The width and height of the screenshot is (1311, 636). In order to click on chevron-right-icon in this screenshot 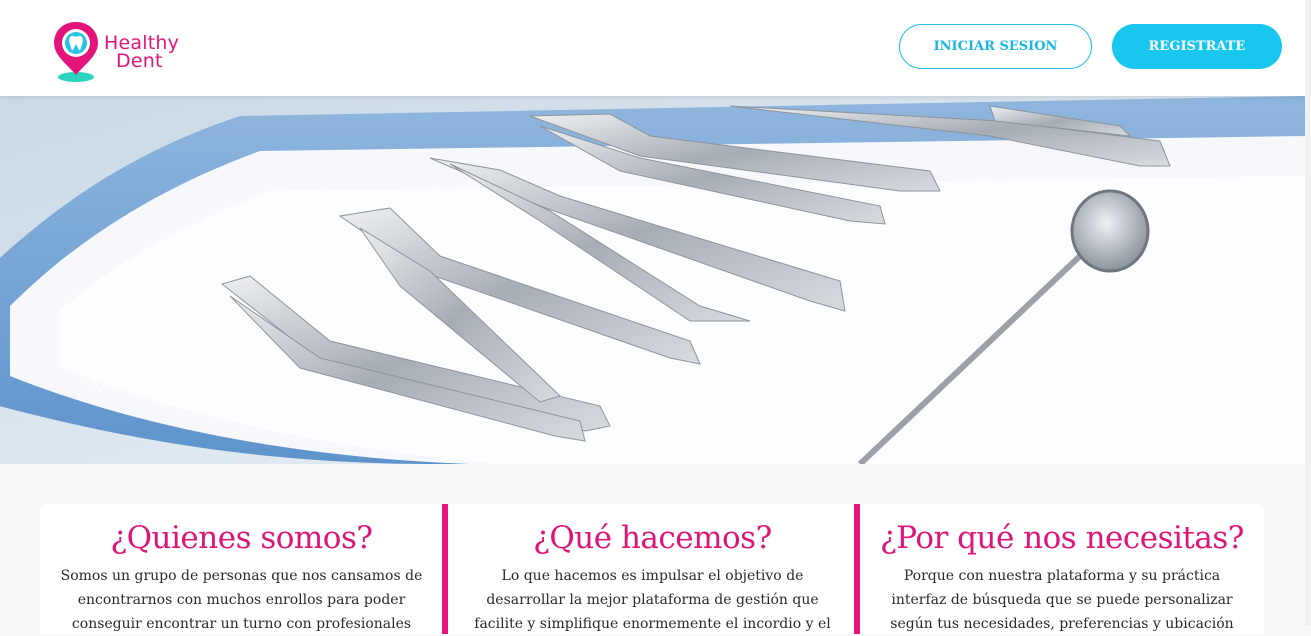, I will do `click(1207, 381)`.